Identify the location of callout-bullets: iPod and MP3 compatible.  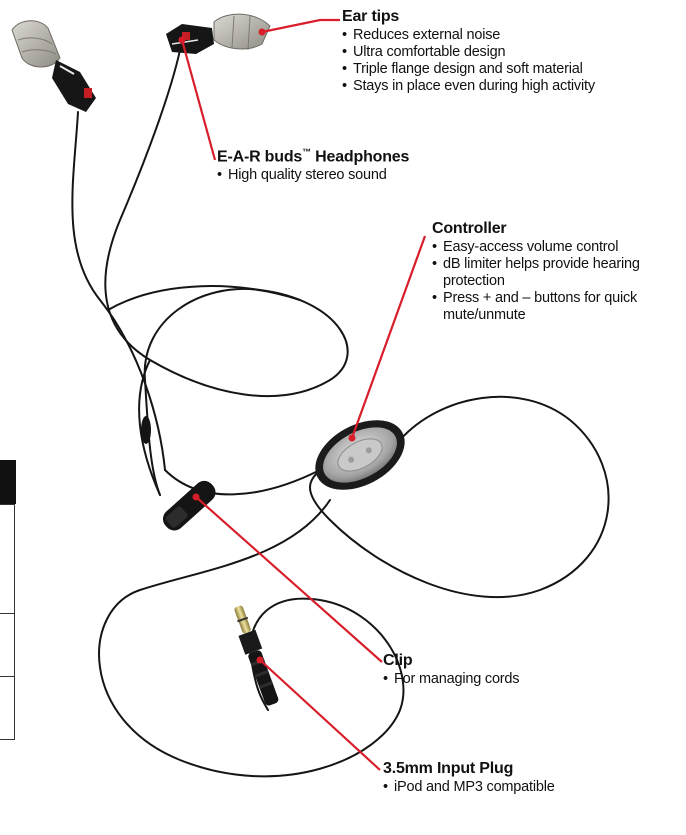
(469, 787).